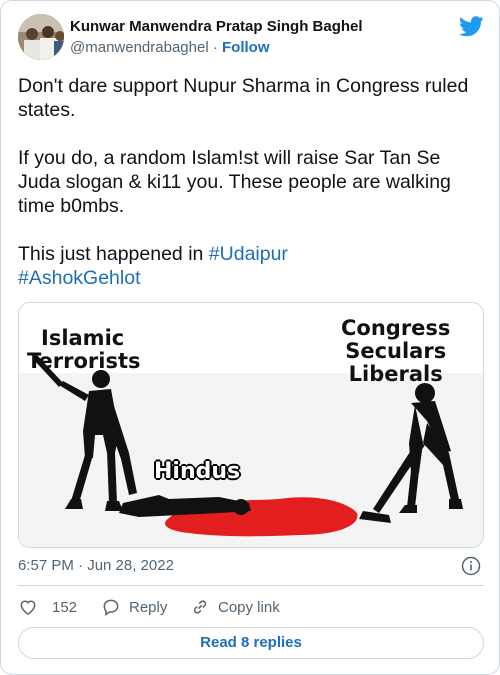 This screenshot has height=675, width=500. I want to click on divider, so click(251, 585).